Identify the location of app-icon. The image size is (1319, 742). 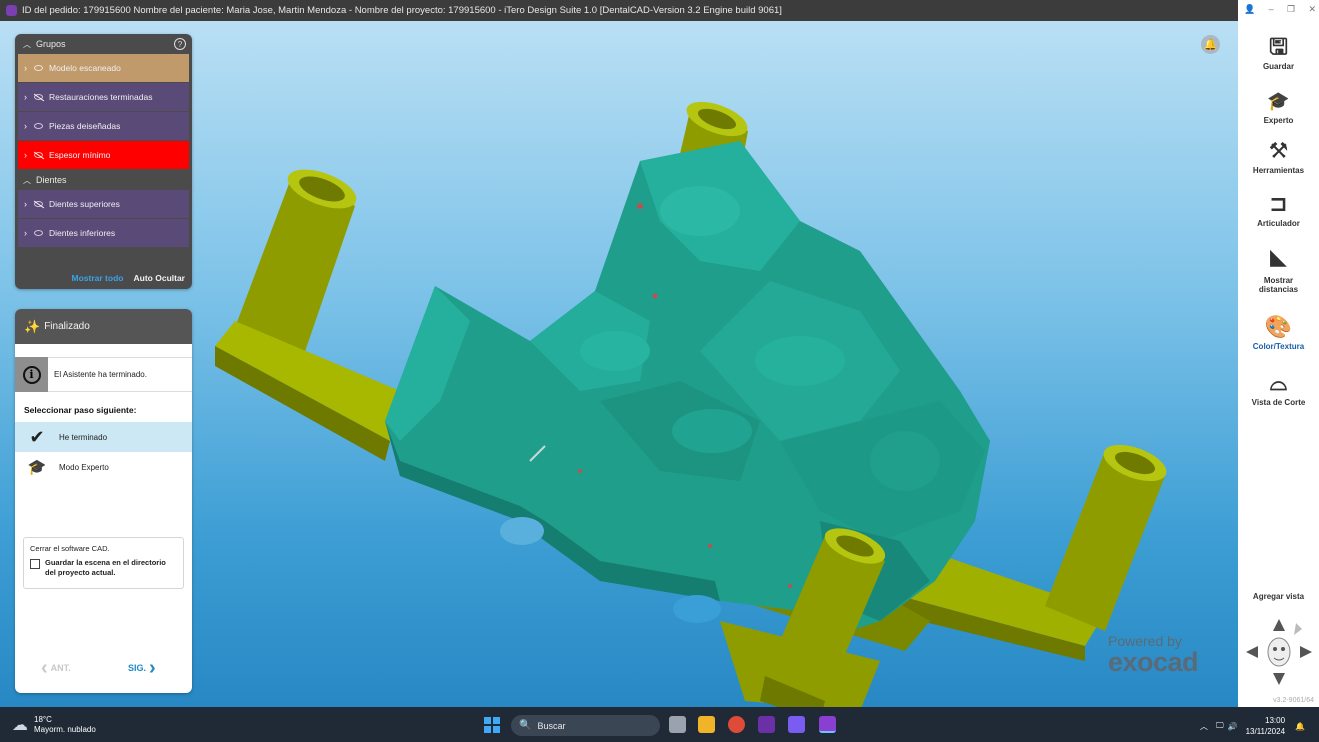
(11, 10).